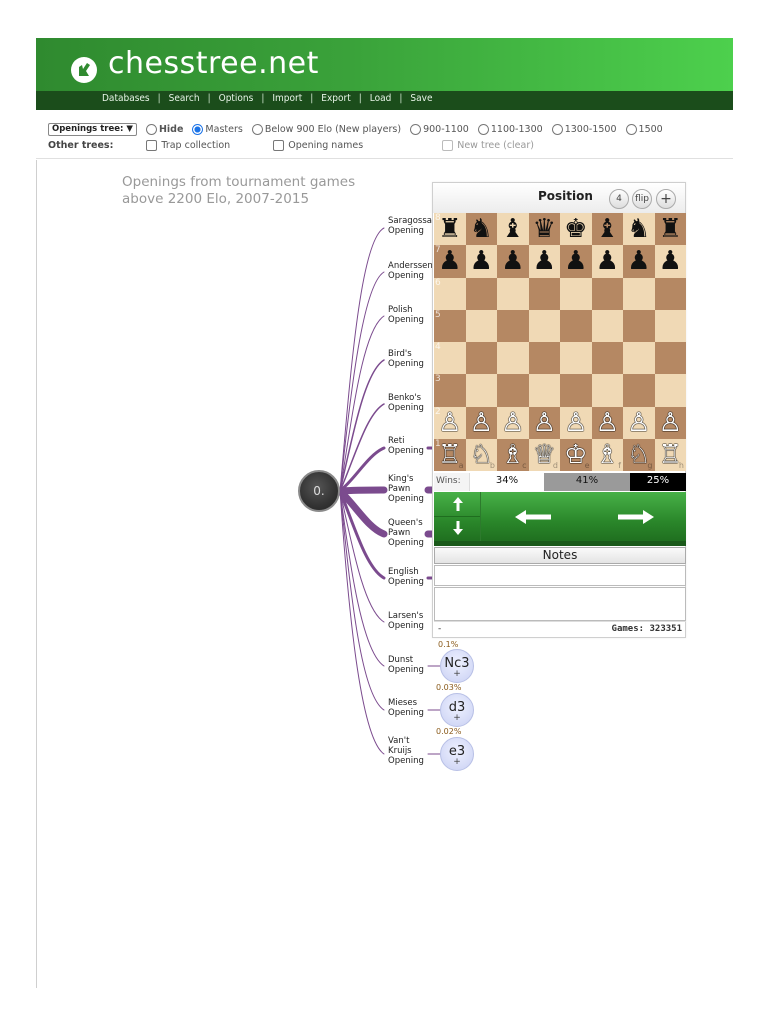 The height and width of the screenshot is (1024, 768). Describe the element at coordinates (513, 390) in the screenshot. I see `board-square-c3` at that location.